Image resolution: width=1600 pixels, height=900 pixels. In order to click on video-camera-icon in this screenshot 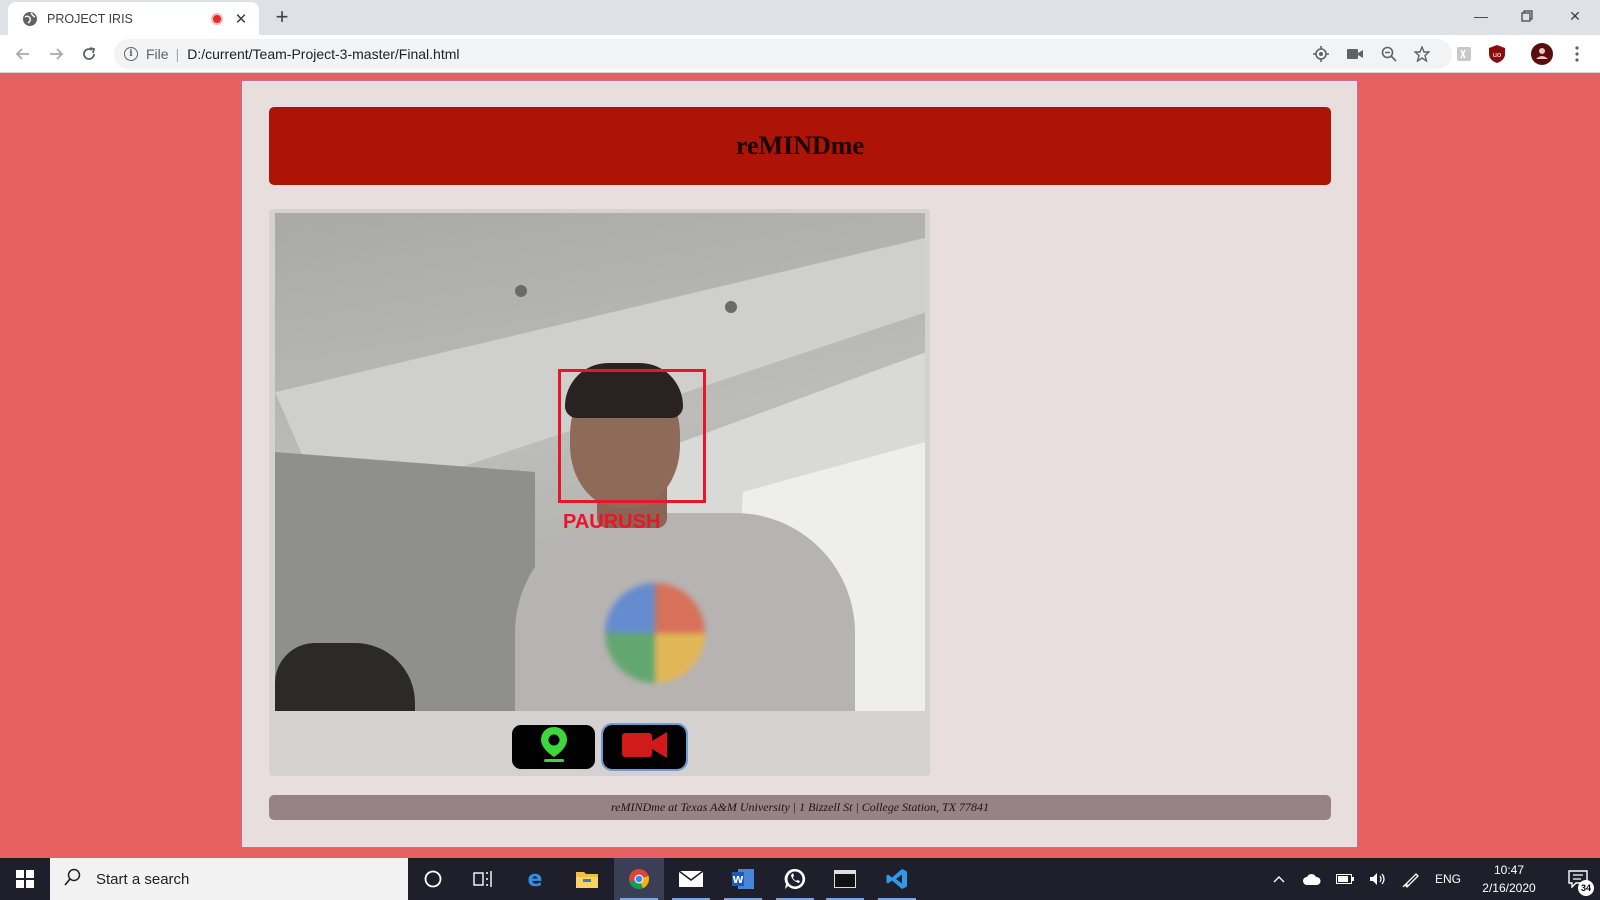, I will do `click(644, 747)`.